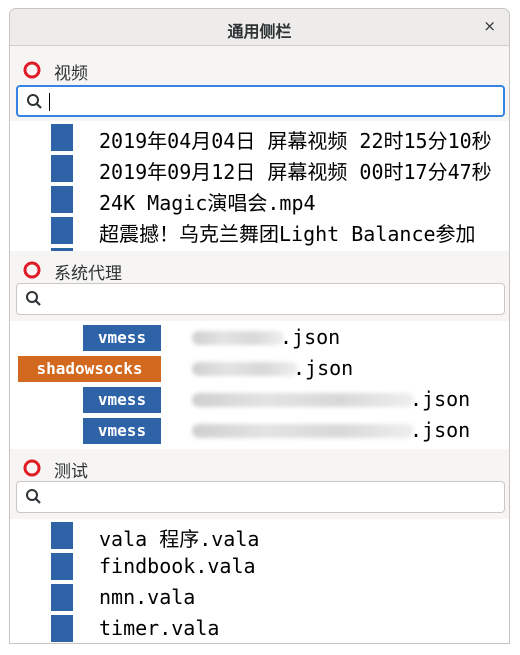  I want to click on list-item: 24K Magic演唱会.mp4, so click(259, 199).